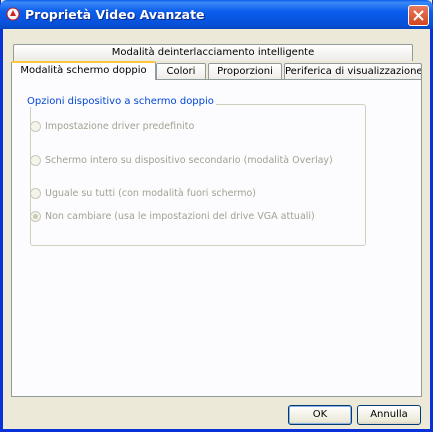 This screenshot has width=433, height=432. Describe the element at coordinates (120, 126) in the screenshot. I see `radio-label: Impostazione driver predefinito` at that location.